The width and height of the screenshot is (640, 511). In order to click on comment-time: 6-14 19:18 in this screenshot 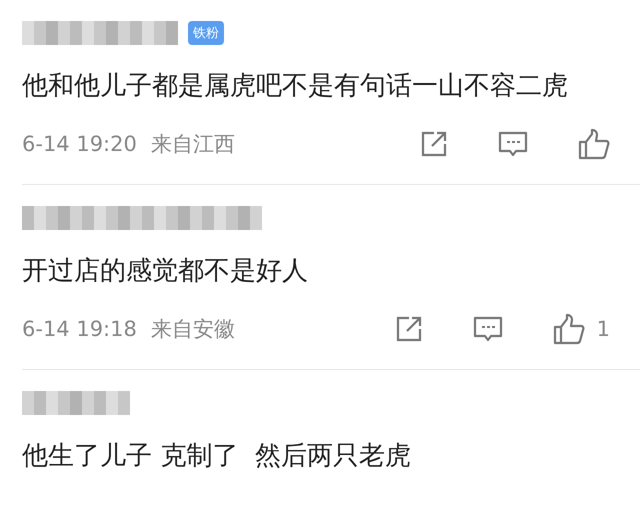, I will do `click(79, 329)`.